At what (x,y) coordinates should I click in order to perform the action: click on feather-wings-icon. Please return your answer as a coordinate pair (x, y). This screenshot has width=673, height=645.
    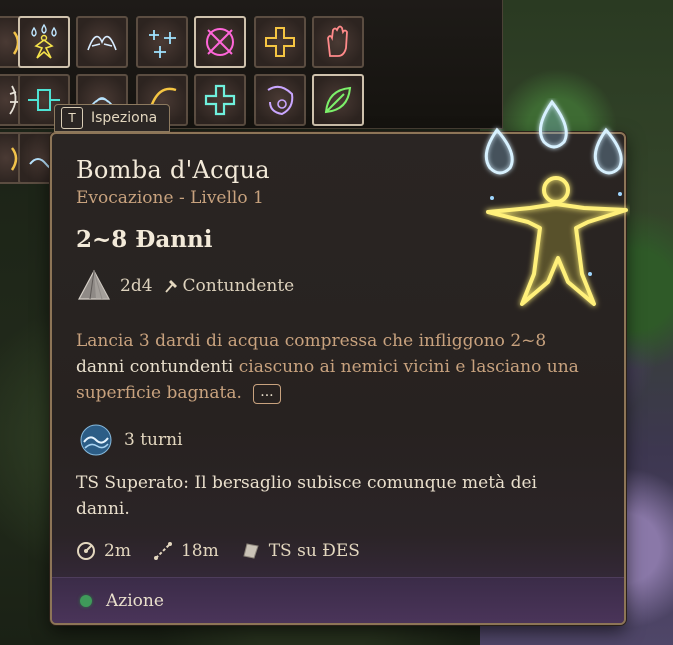
    Looking at the image, I should click on (102, 43).